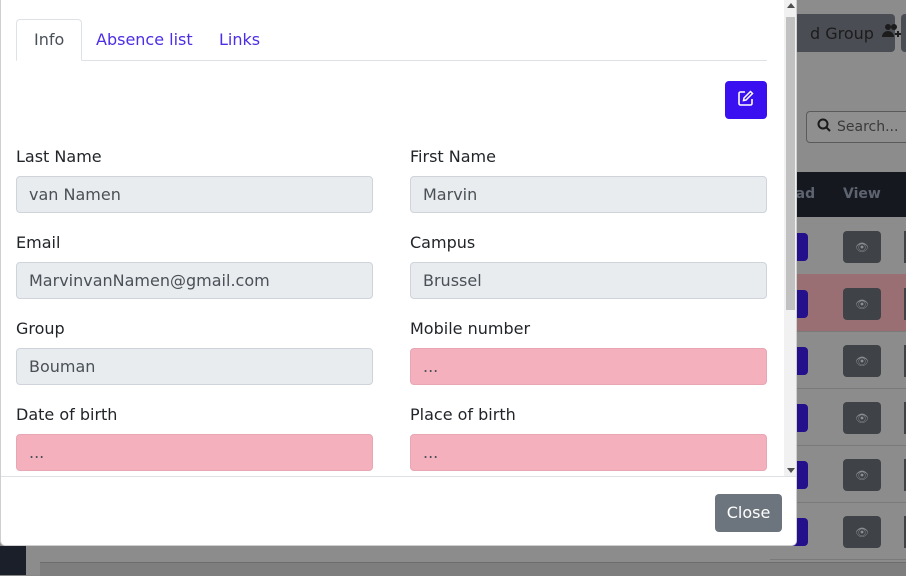 The width and height of the screenshot is (906, 576). What do you see at coordinates (49, 40) in the screenshot?
I see `tab-info: Info` at bounding box center [49, 40].